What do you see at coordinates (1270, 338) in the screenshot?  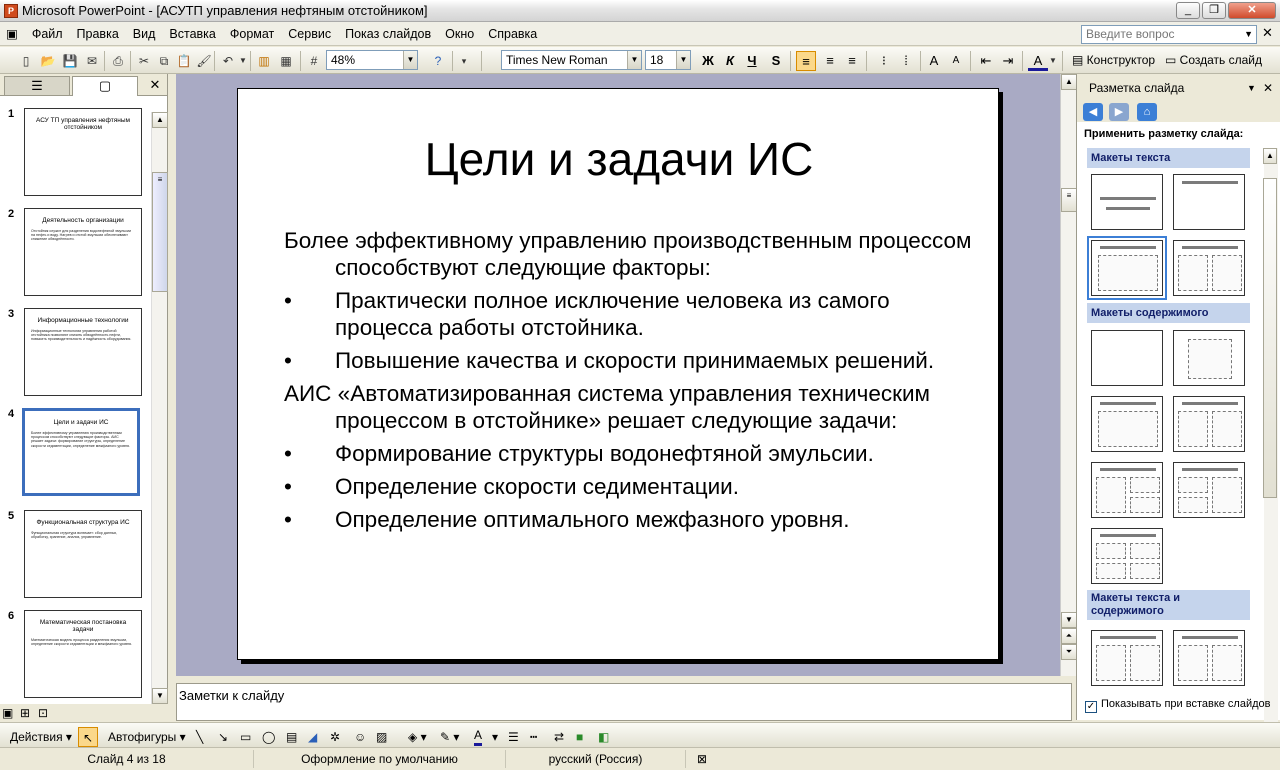 I see `scroll-thumb` at bounding box center [1270, 338].